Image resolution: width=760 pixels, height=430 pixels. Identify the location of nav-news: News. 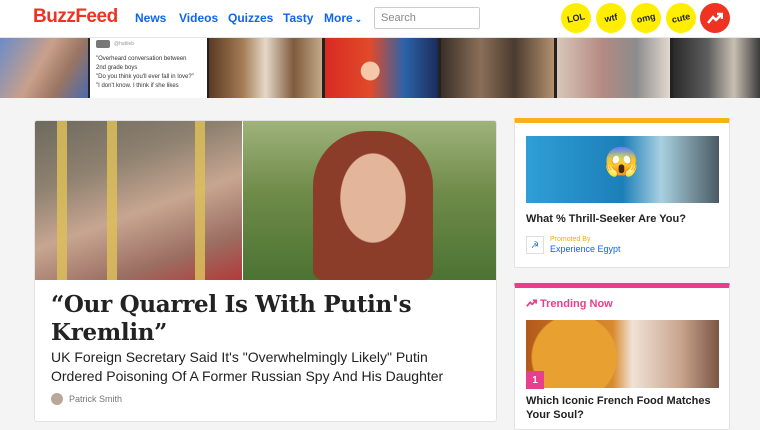
(150, 18).